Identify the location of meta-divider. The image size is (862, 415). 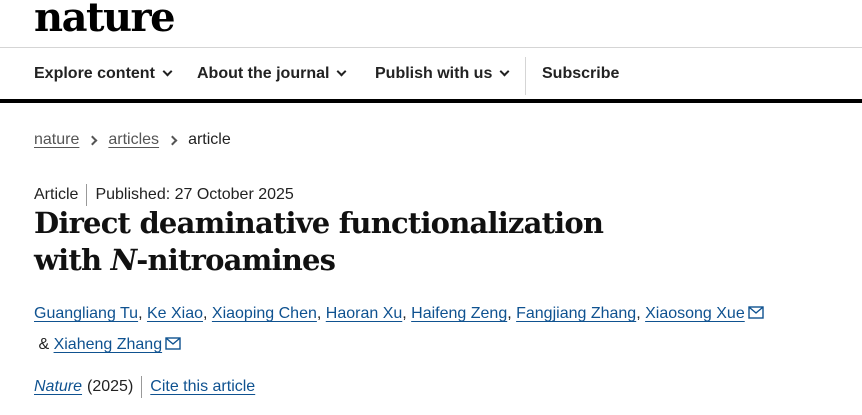
(87, 195).